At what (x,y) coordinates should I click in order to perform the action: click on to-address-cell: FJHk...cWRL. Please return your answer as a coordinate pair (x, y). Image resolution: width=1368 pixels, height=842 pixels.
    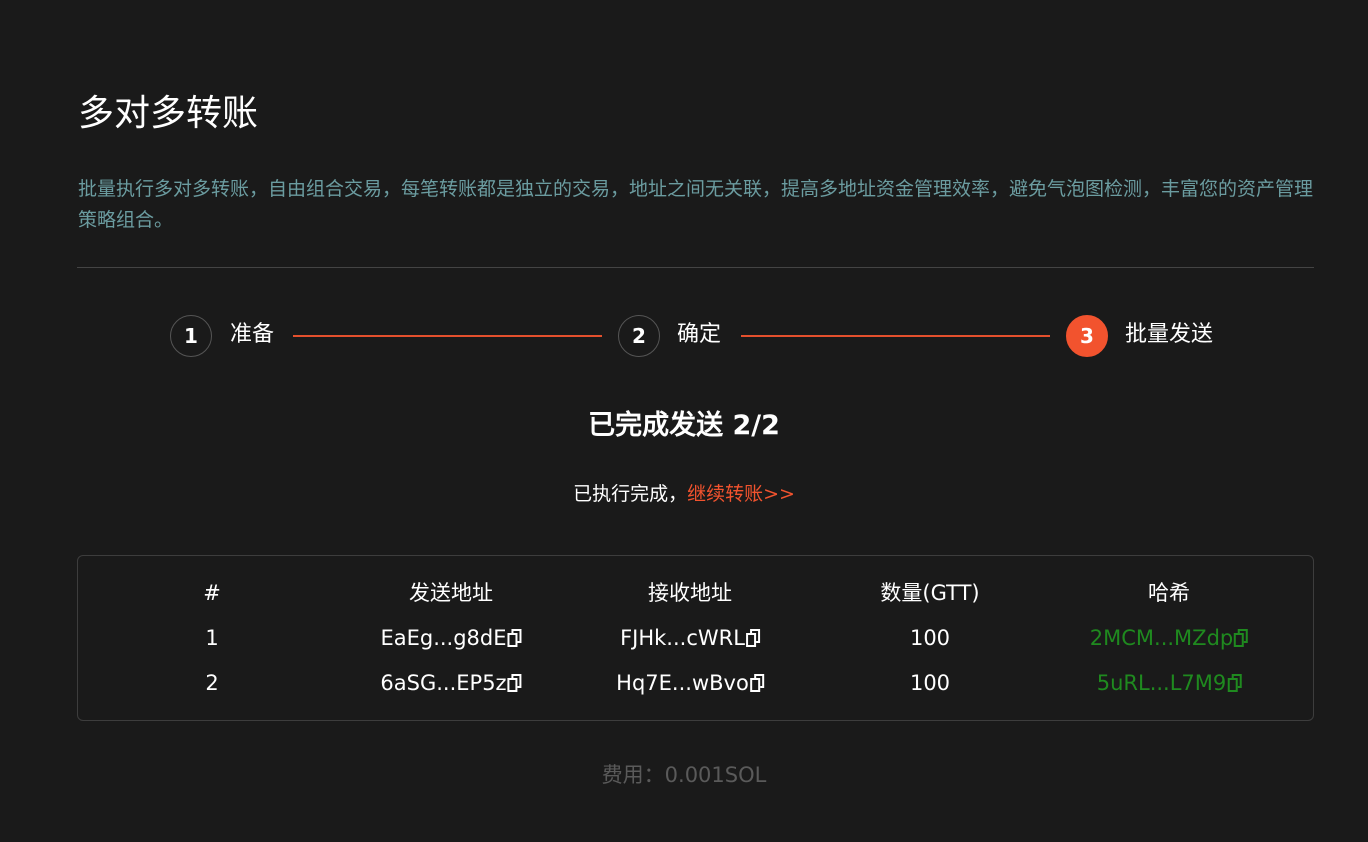
    Looking at the image, I should click on (690, 638).